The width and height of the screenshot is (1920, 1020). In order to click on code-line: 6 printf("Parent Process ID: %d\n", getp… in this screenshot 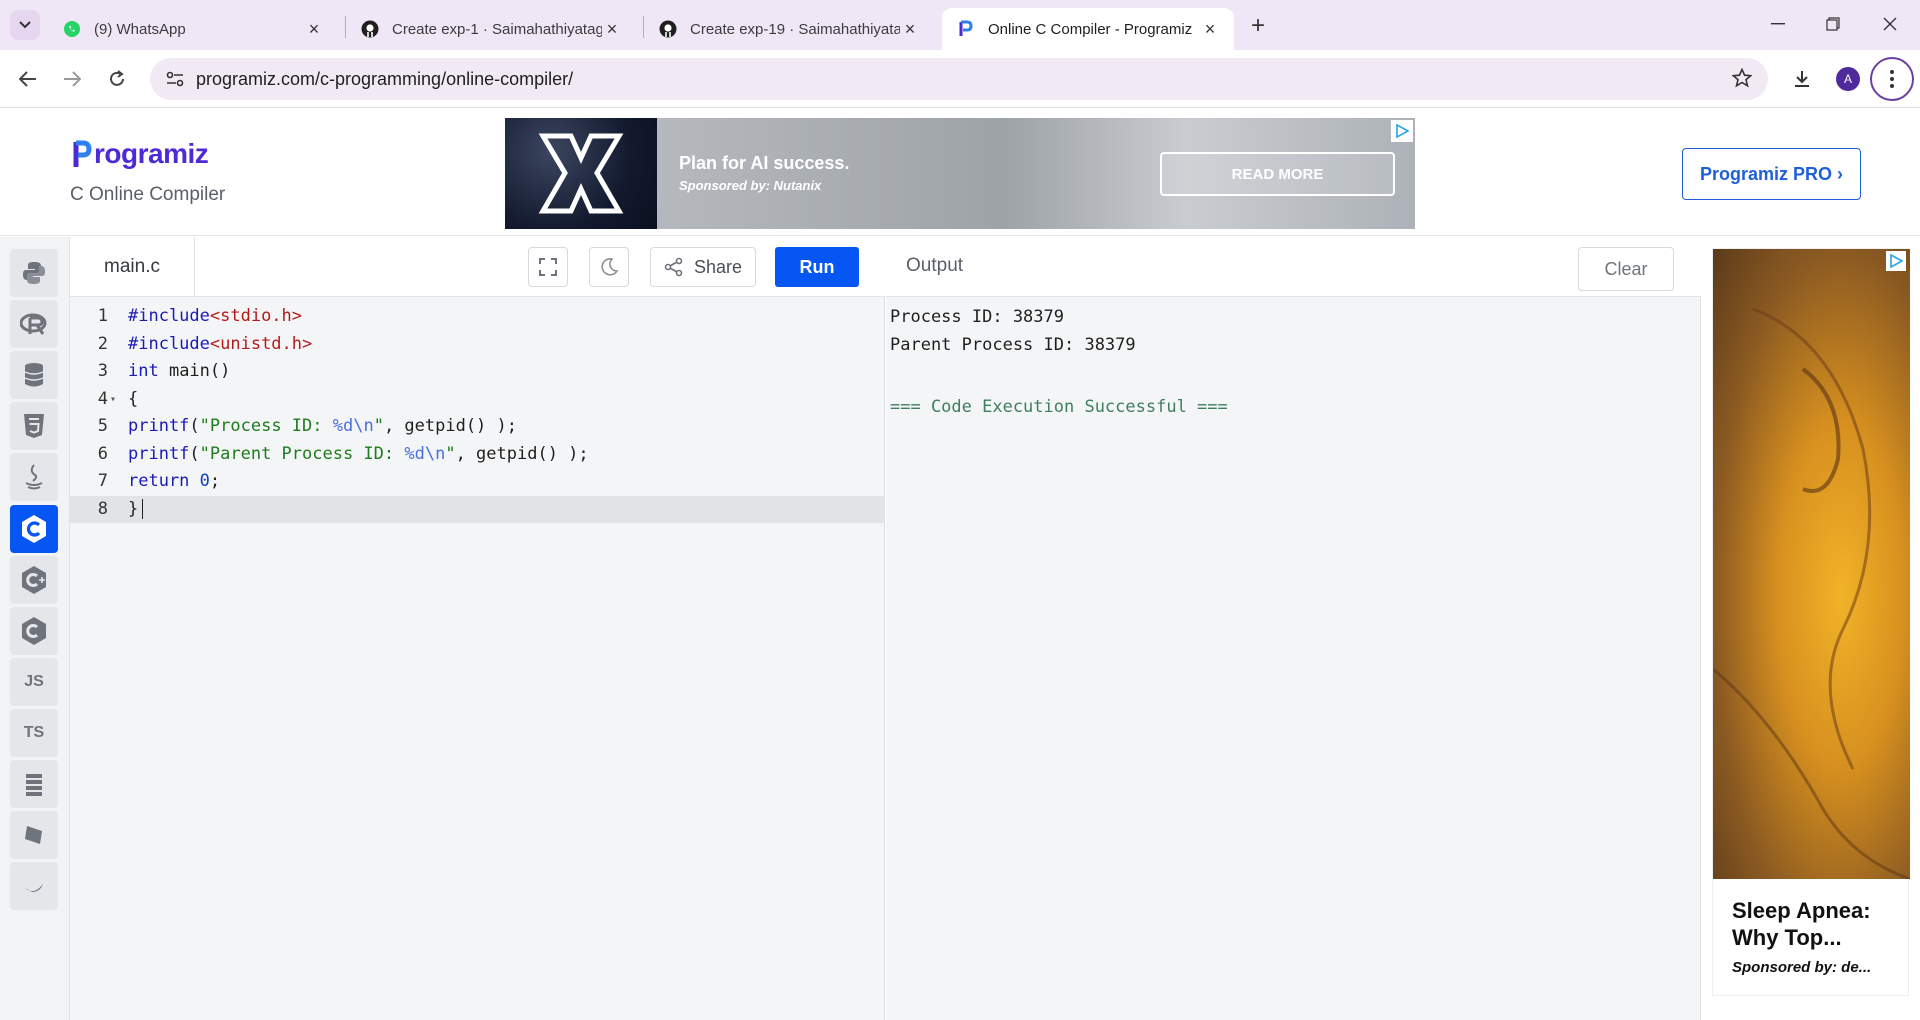, I will do `click(477, 455)`.